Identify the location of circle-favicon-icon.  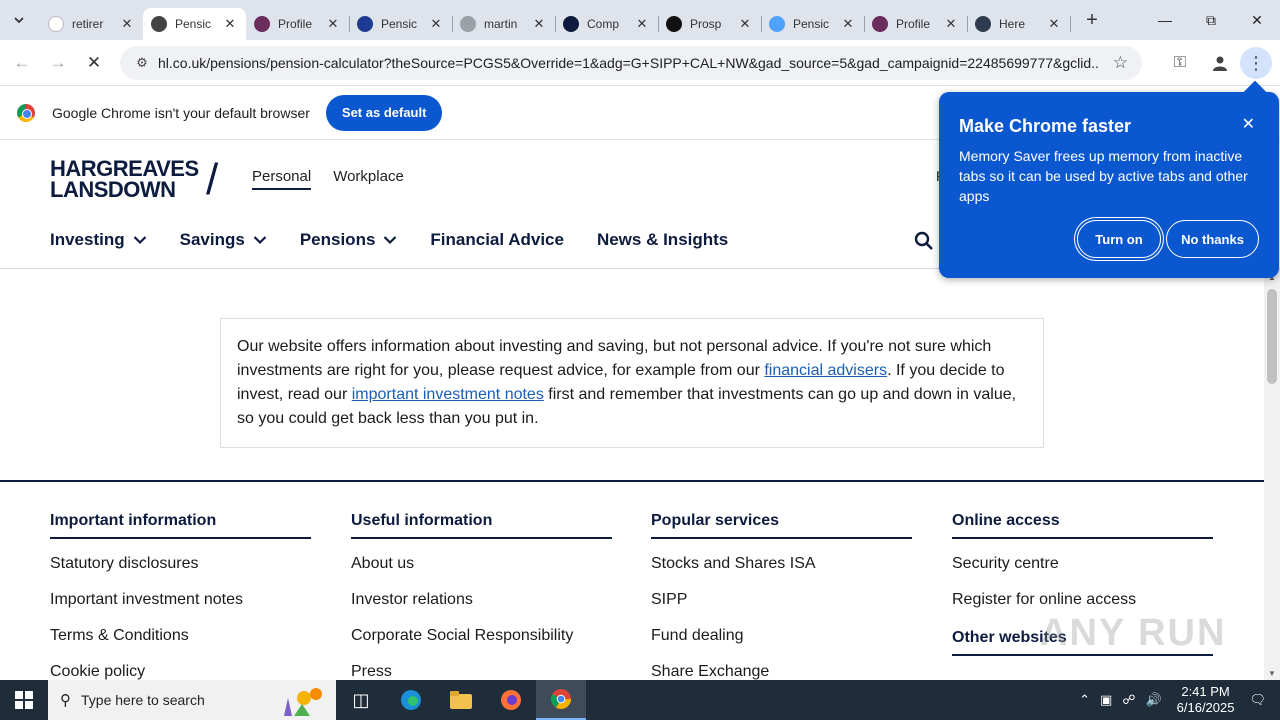
(571, 24).